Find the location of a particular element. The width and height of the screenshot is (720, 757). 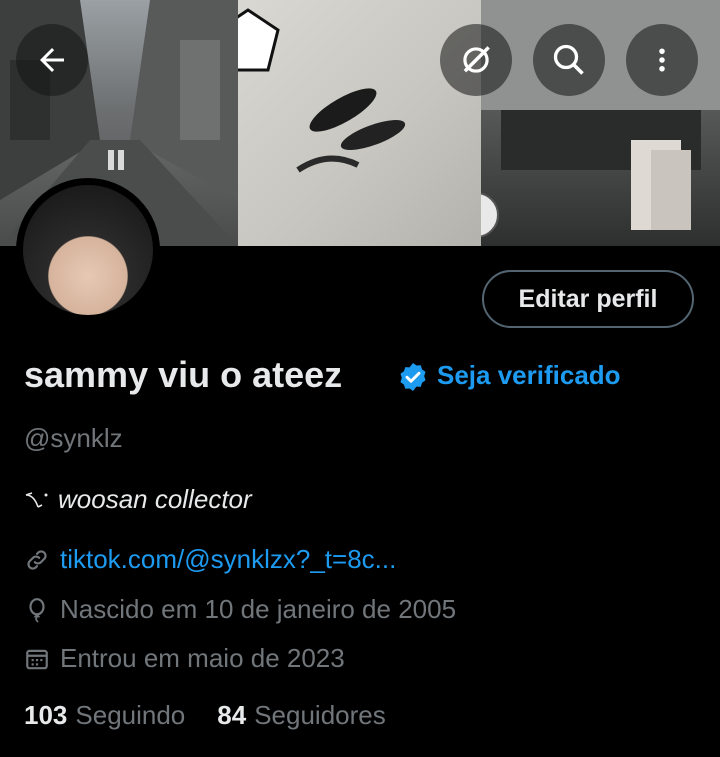

following-label: Seguindo is located at coordinates (130, 715).